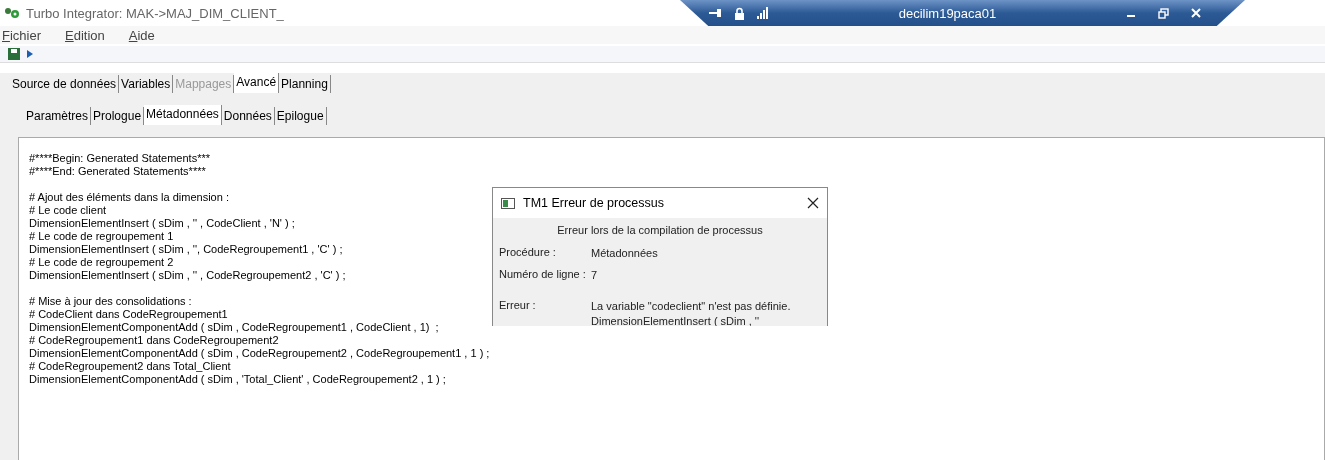 This screenshot has width=1325, height=460. What do you see at coordinates (141, 35) in the screenshot?
I see `menu-item: Aide` at bounding box center [141, 35].